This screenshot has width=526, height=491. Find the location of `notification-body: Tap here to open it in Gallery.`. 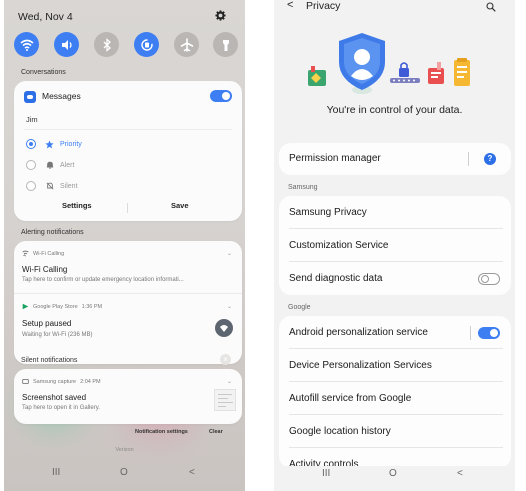

notification-body: Tap here to open it in Gallery. is located at coordinates (61, 408).